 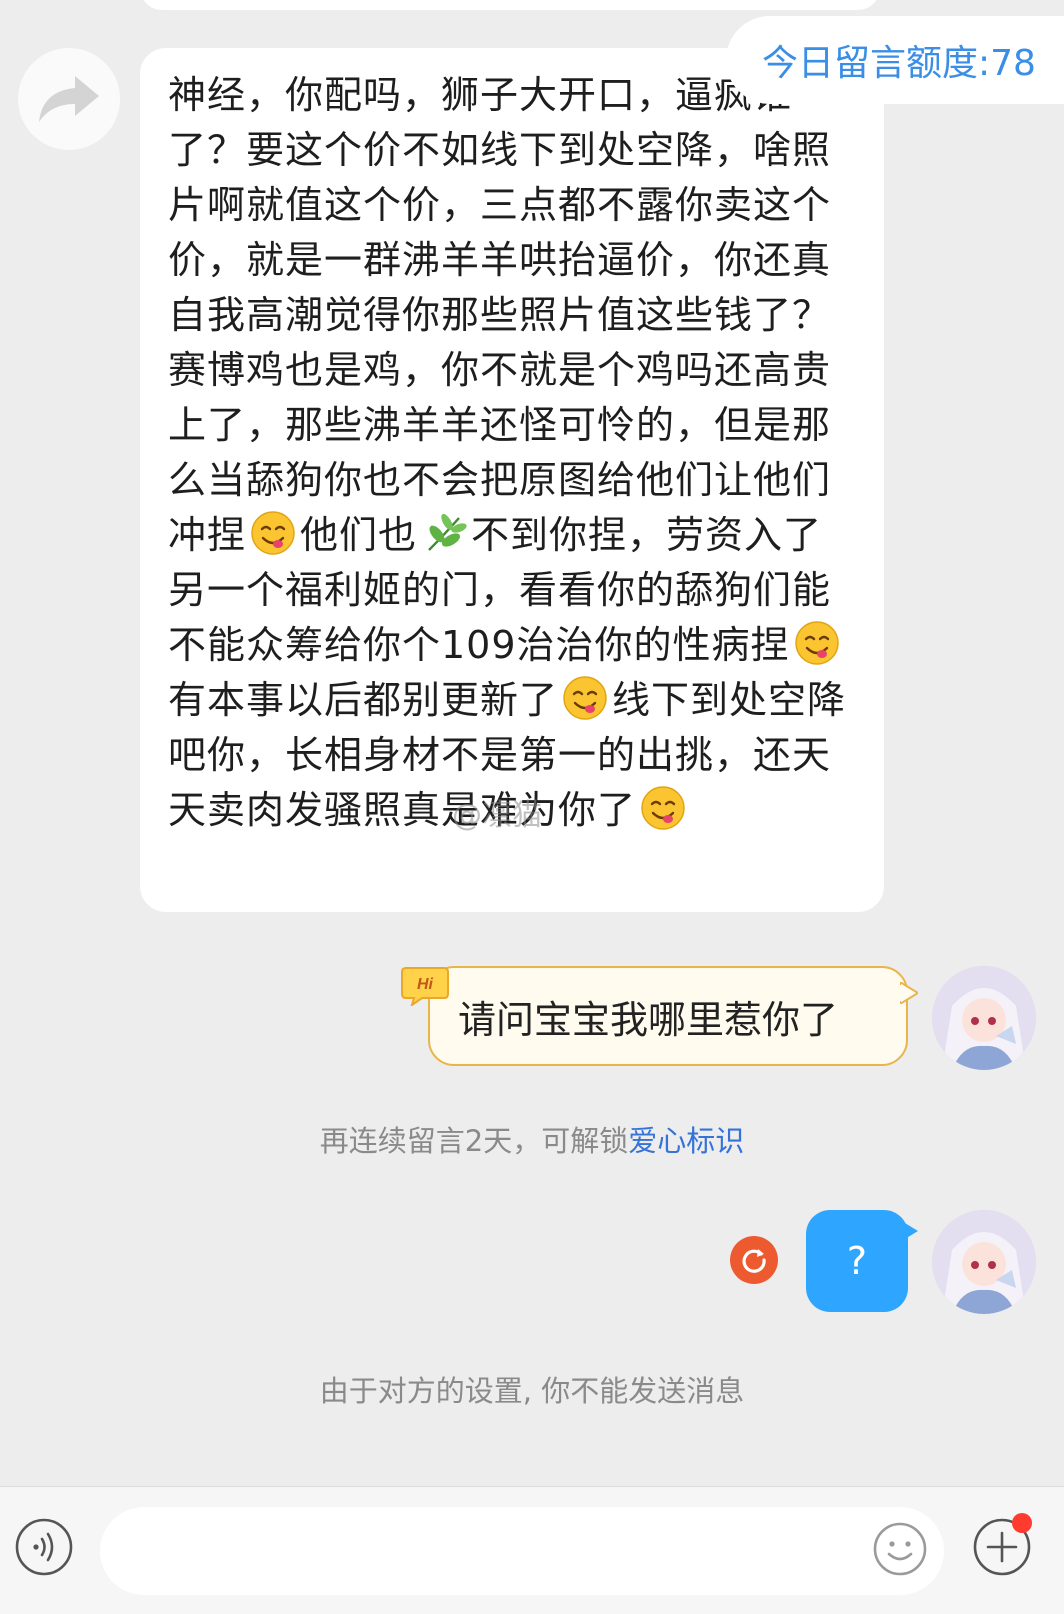 I want to click on streak-notice-text: 再连续留言2天，可解锁, so click(x=474, y=1141).